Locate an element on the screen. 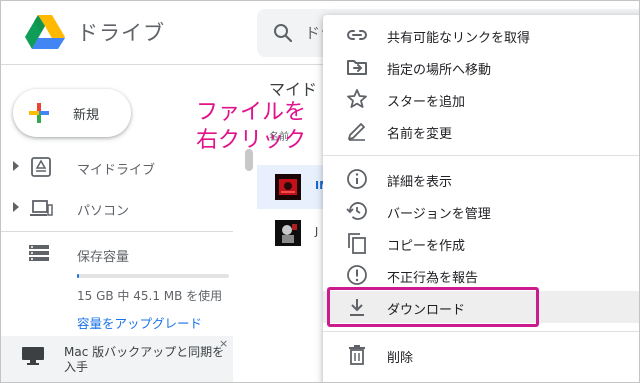 The image size is (640, 383). menu-item-label: コピーを作成 is located at coordinates (426, 246).